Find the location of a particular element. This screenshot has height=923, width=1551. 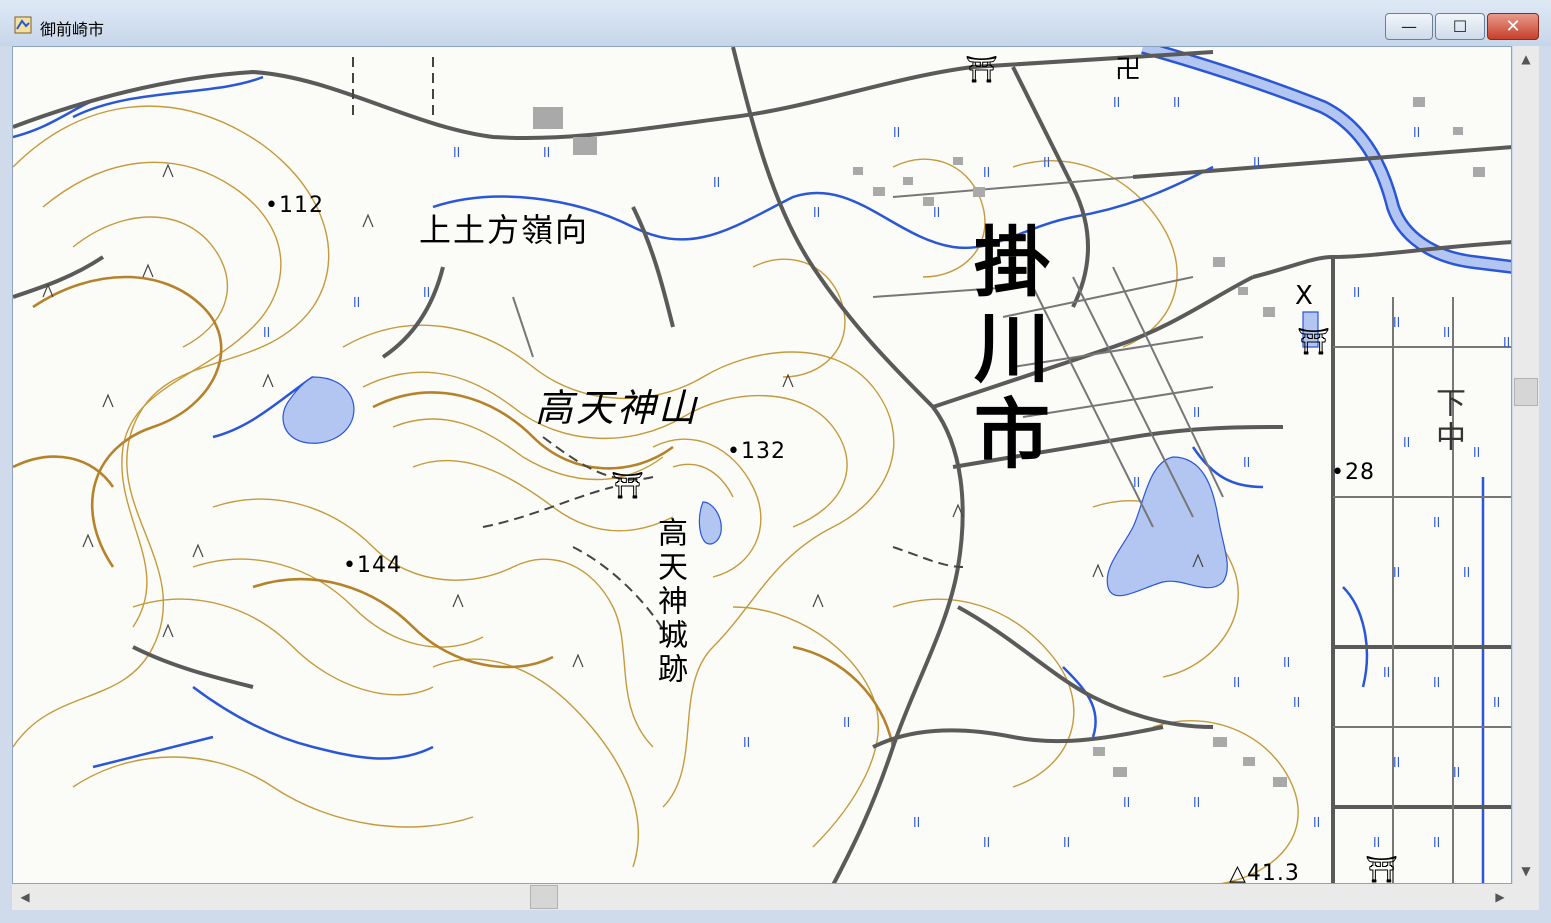

scroll-up-icon: ▲ is located at coordinates (1526, 59).